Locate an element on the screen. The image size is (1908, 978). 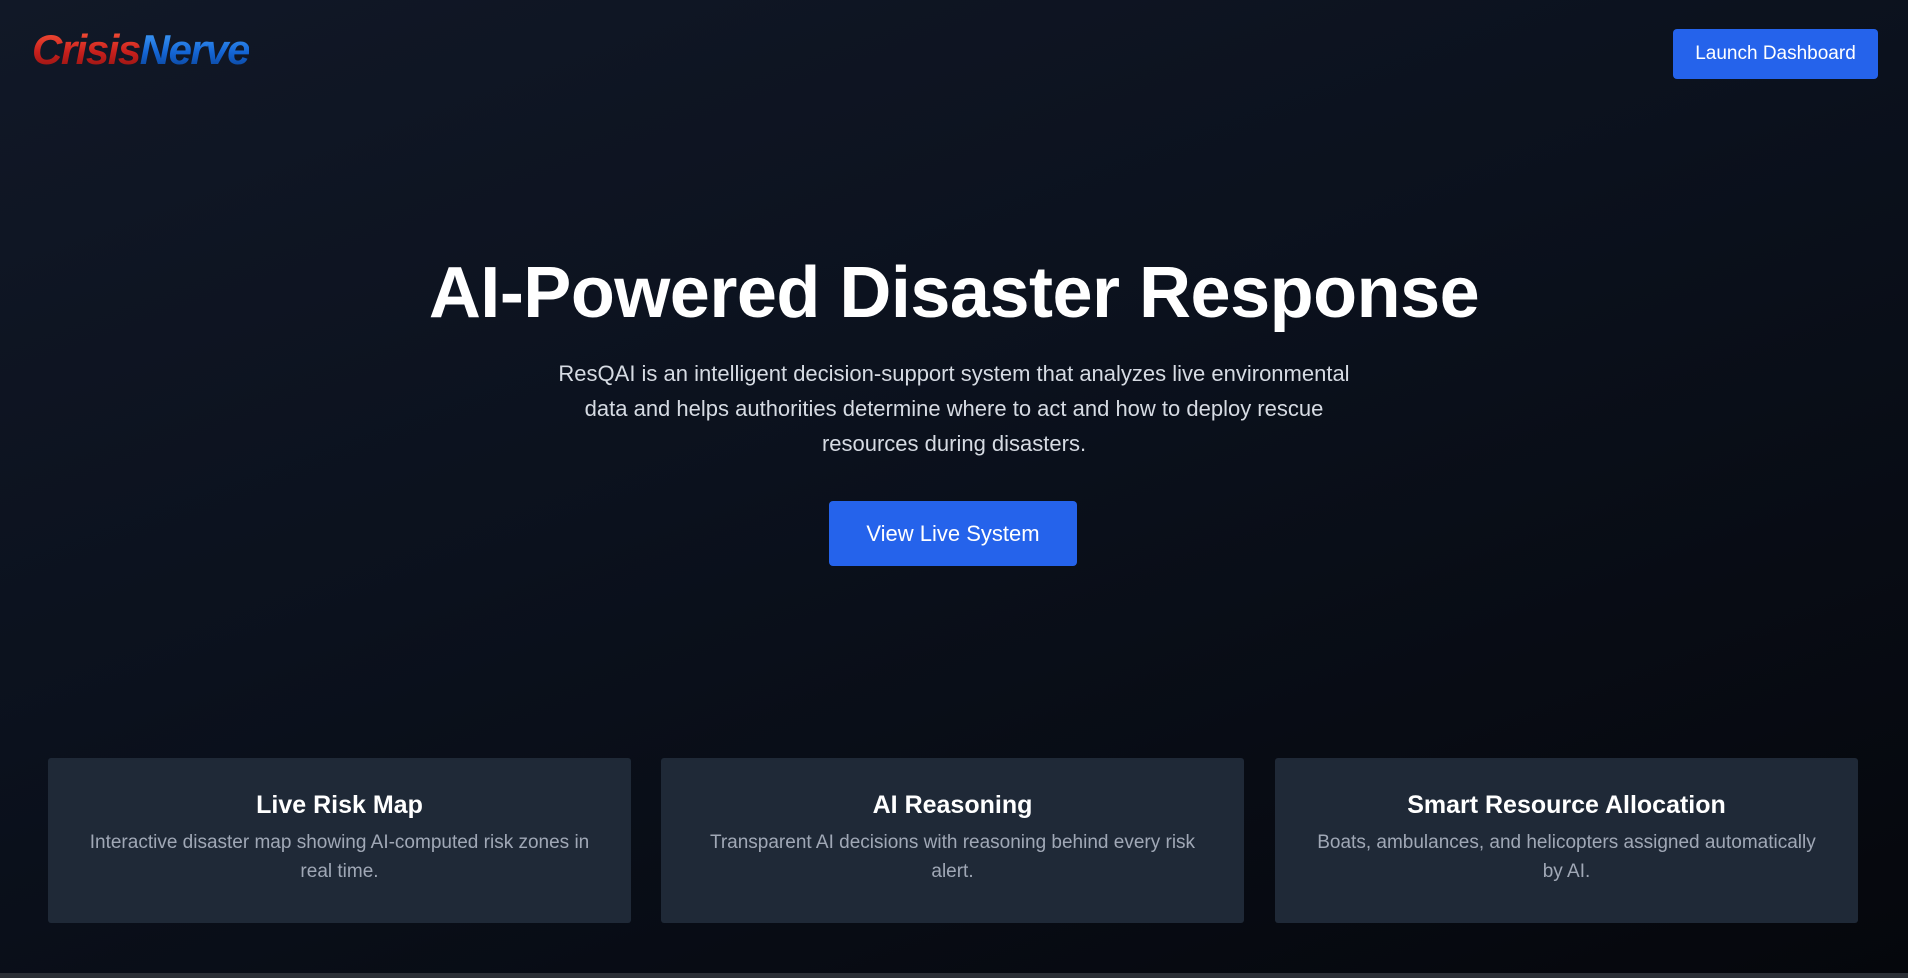
logo-text-nerve: Nerve is located at coordinates (195, 49).